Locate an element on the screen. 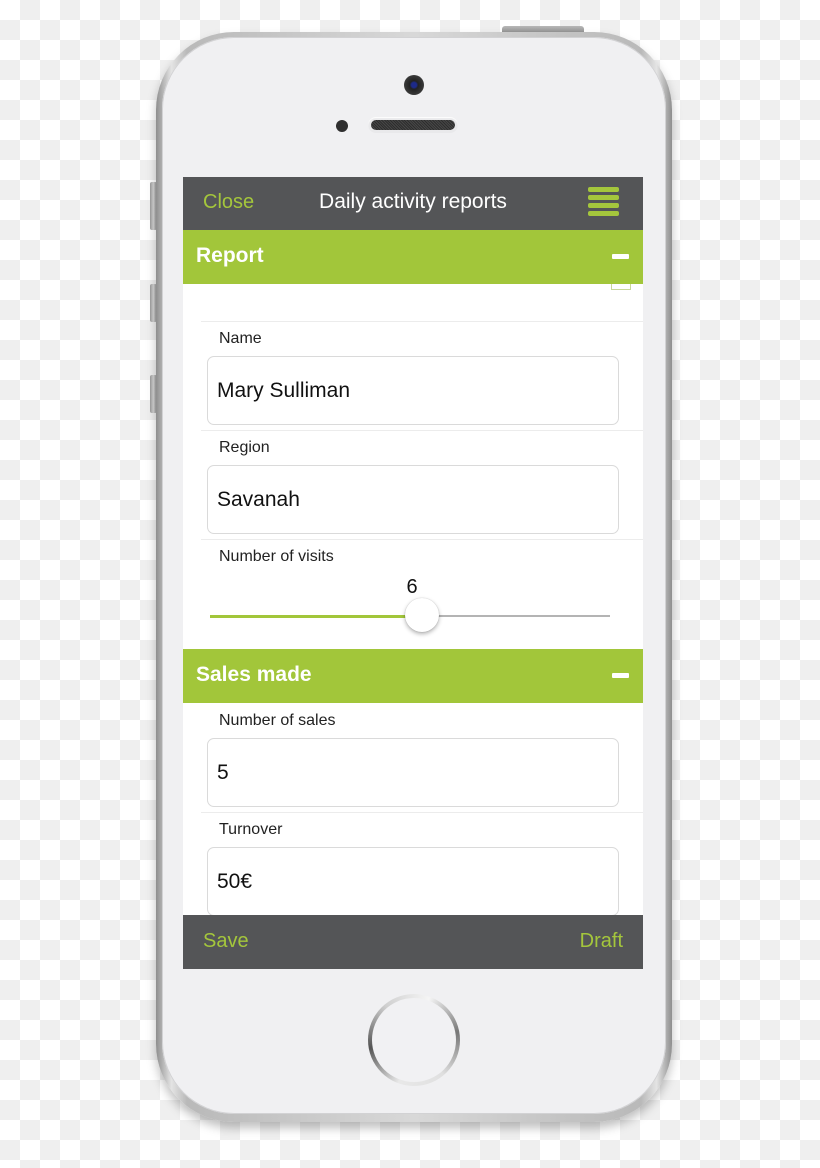  section-header-report: Report is located at coordinates (413, 257).